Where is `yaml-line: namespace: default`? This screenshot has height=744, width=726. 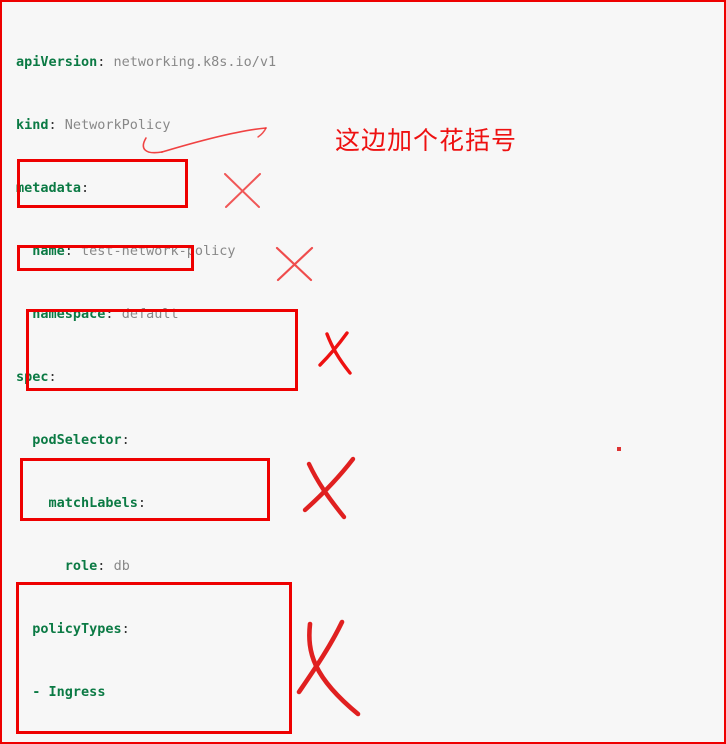 yaml-line: namespace: default is located at coordinates (105, 314).